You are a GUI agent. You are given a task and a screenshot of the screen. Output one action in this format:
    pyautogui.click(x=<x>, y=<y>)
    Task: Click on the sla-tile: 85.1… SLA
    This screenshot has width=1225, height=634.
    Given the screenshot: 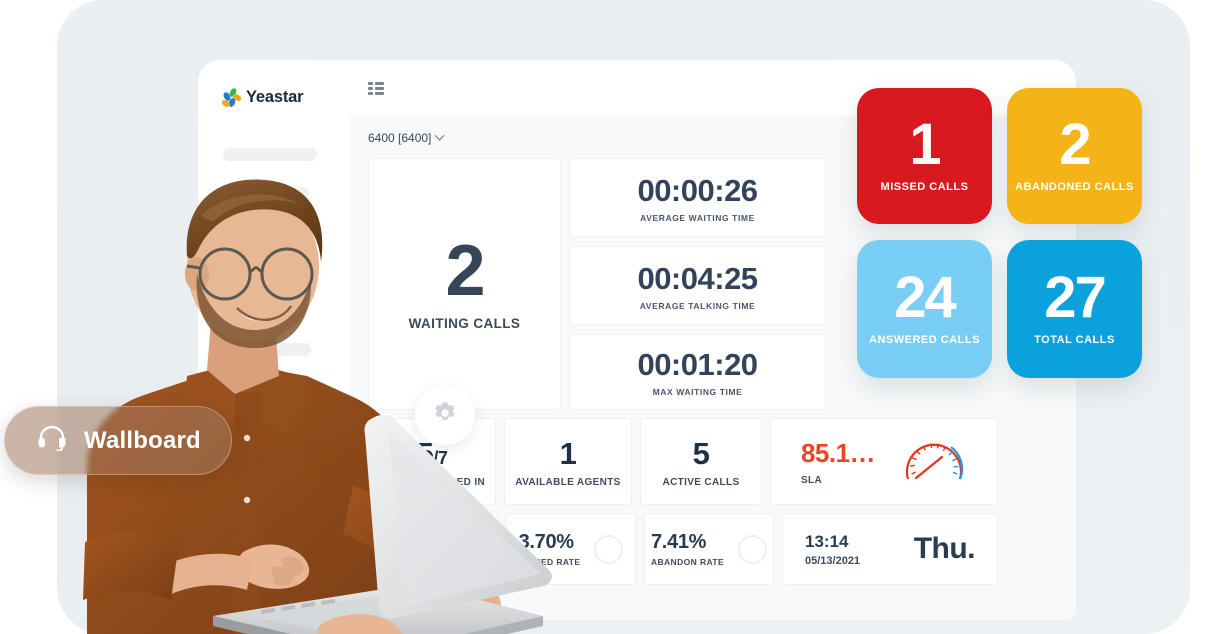 What is the action you would take?
    pyautogui.click(x=884, y=461)
    